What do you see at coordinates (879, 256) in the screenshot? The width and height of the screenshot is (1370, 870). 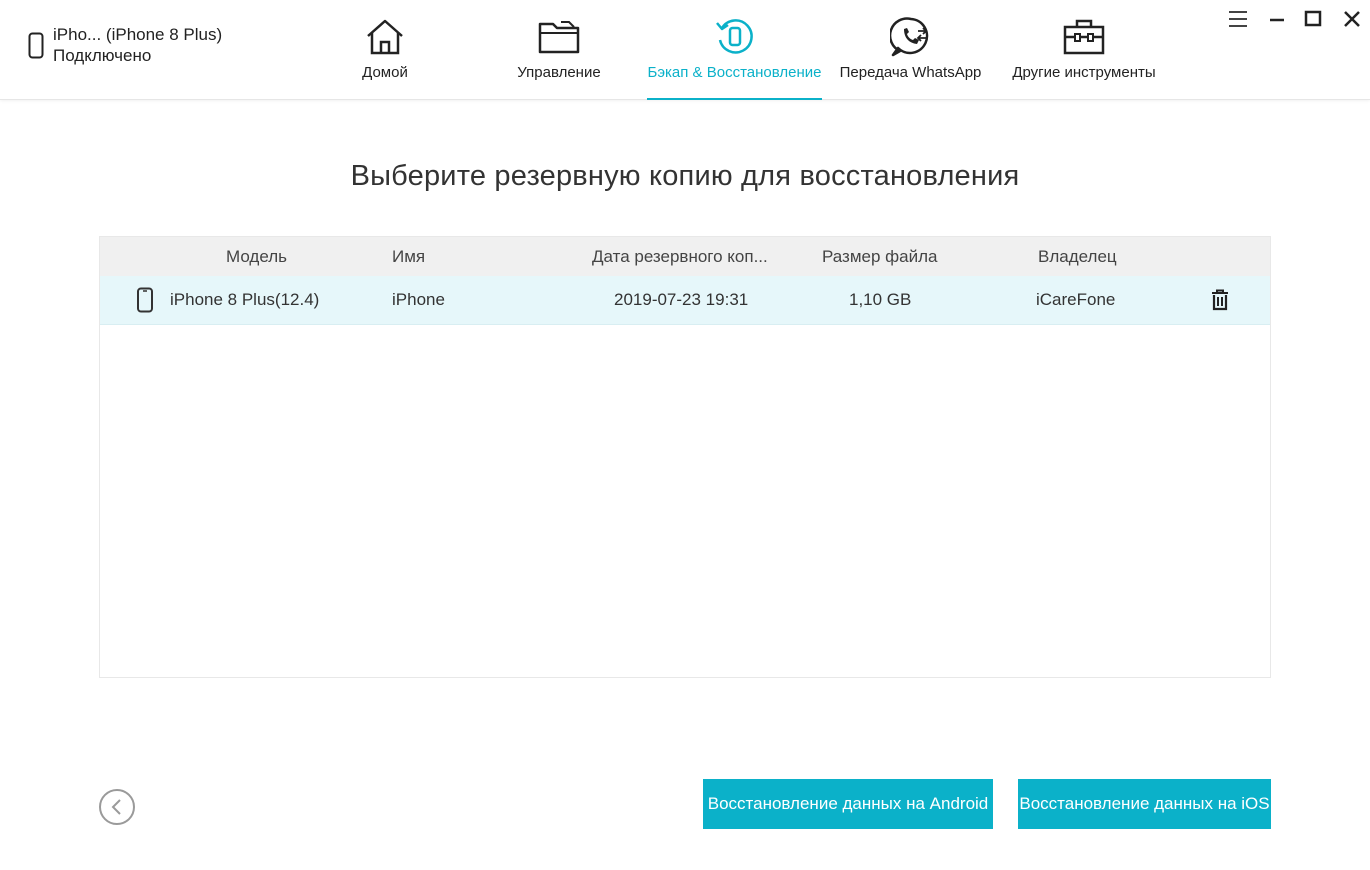 I see `column-header-size: Размер файла` at bounding box center [879, 256].